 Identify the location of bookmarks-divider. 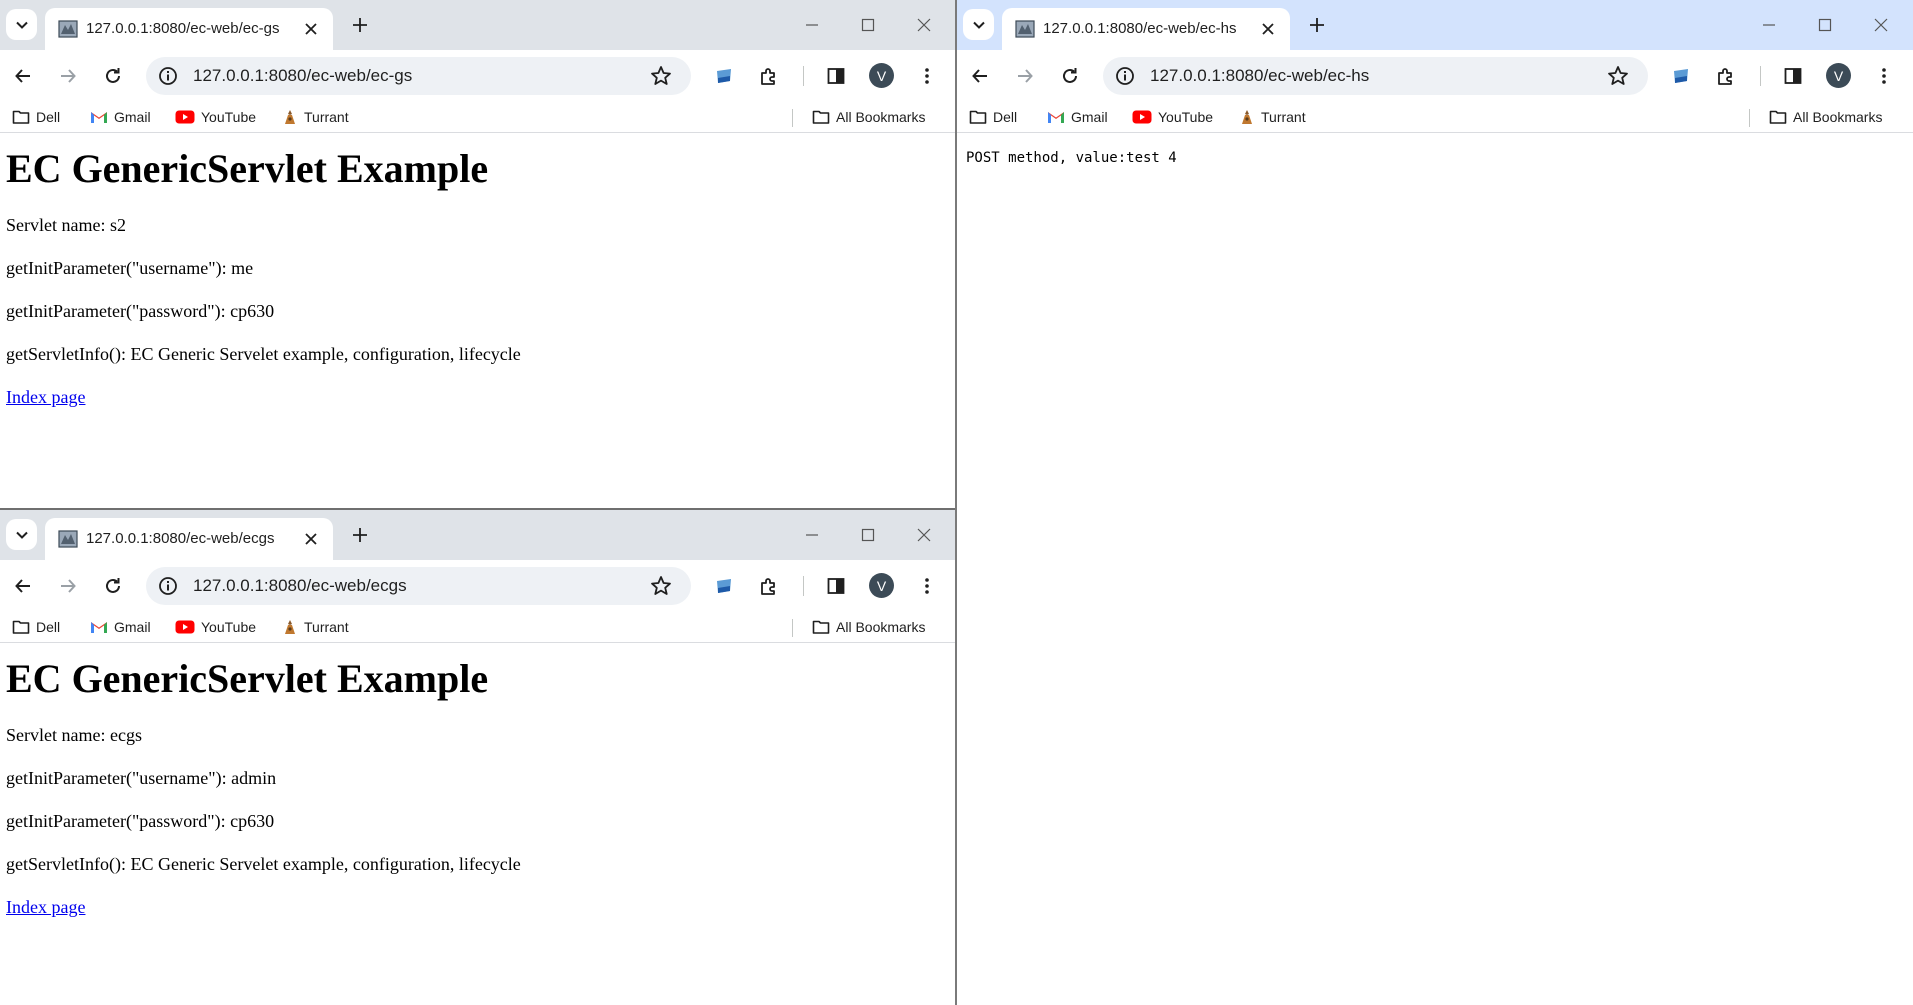
(792, 118).